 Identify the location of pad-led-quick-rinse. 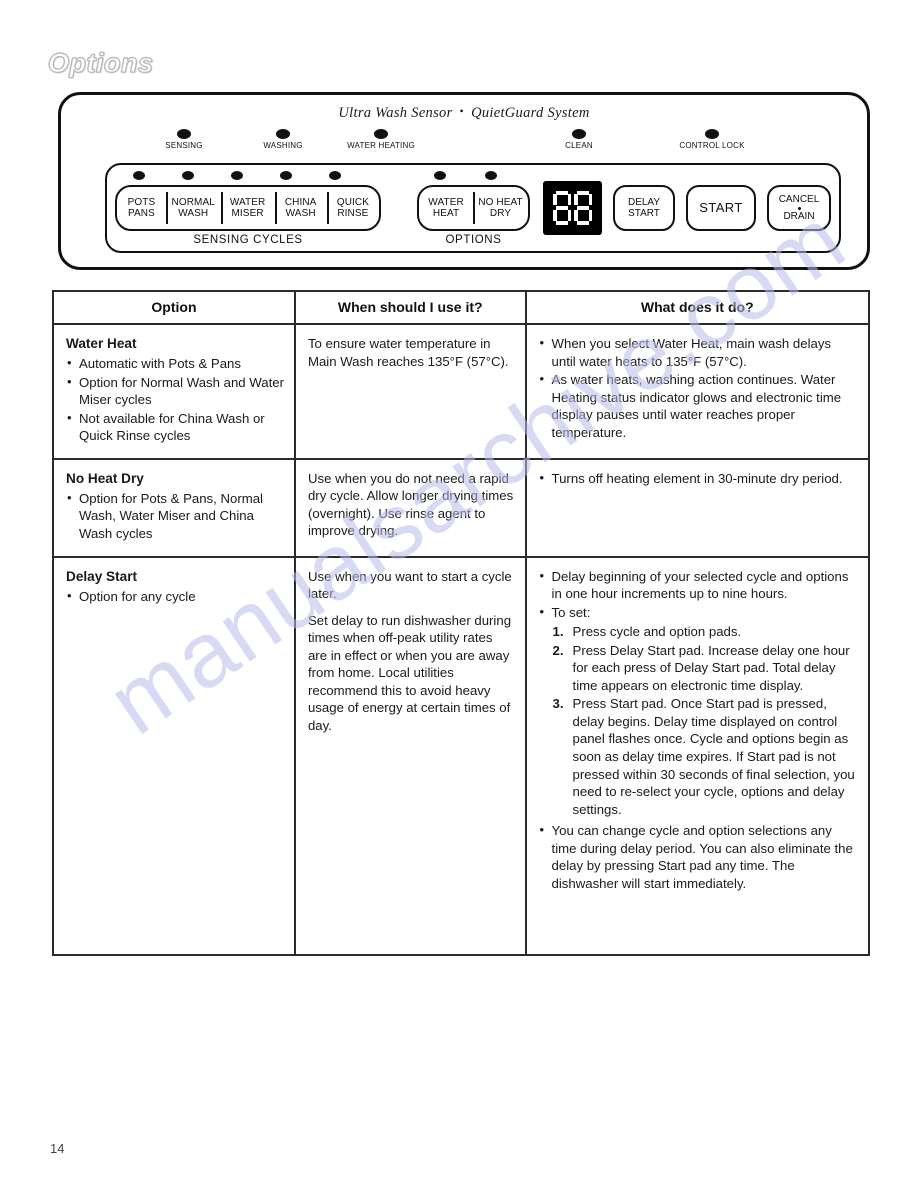
(335, 175).